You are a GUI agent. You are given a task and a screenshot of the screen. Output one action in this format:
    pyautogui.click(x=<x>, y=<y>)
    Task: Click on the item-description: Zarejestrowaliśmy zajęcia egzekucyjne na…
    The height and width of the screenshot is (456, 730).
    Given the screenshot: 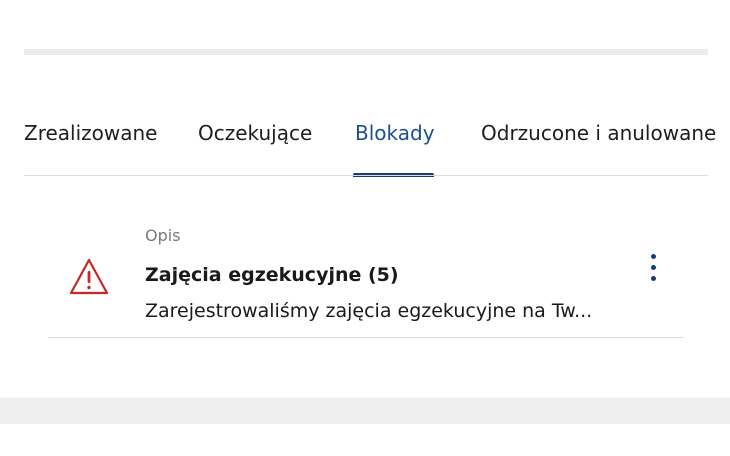 What is the action you would take?
    pyautogui.click(x=369, y=311)
    